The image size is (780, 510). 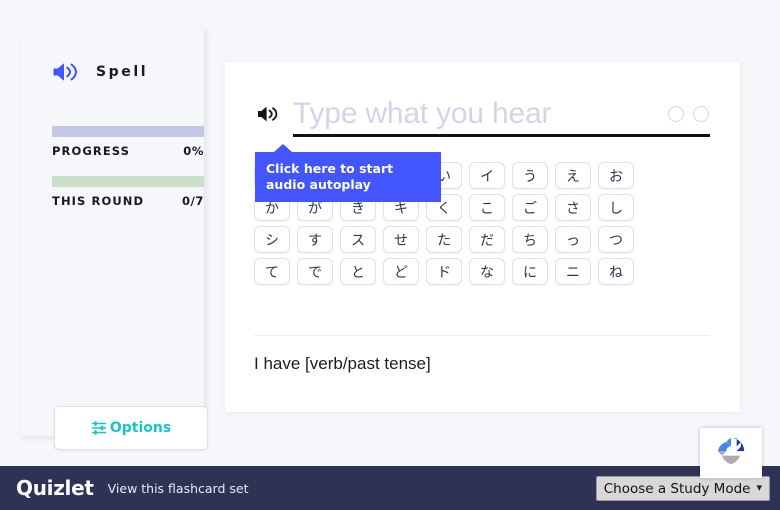 I want to click on character-row: シ す ス せ た だ ち っ つ, so click(x=484, y=239).